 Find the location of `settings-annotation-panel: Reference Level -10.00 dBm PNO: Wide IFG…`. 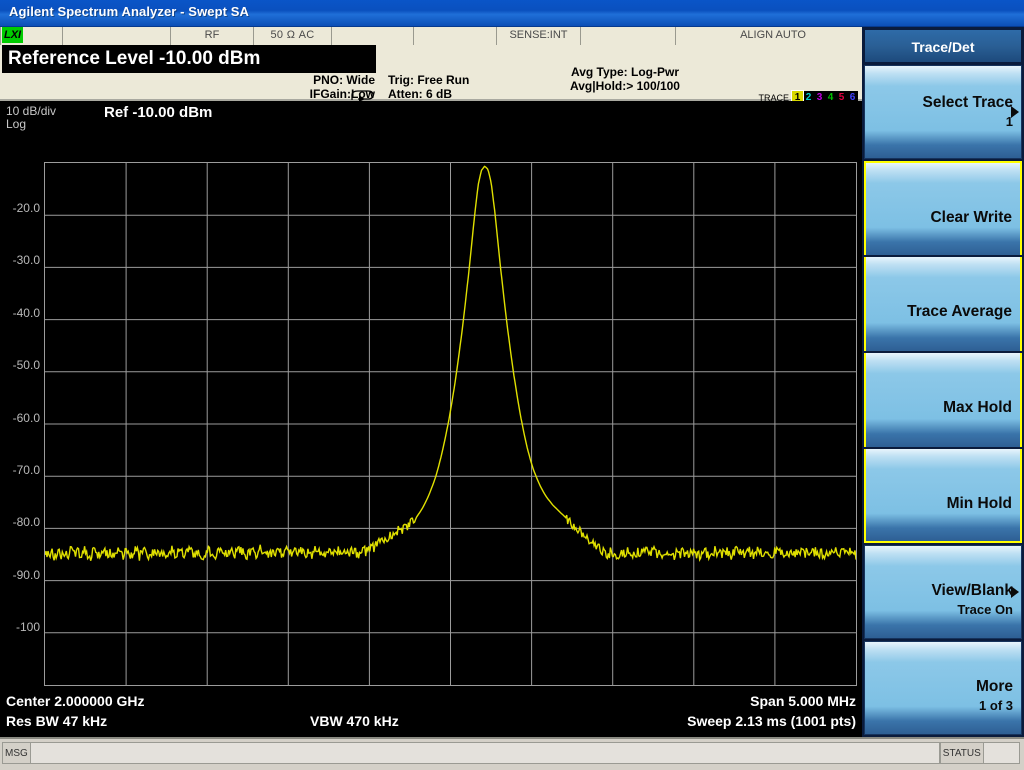

settings-annotation-panel: Reference Level -10.00 dBm PNO: Wide IFG… is located at coordinates (431, 90).